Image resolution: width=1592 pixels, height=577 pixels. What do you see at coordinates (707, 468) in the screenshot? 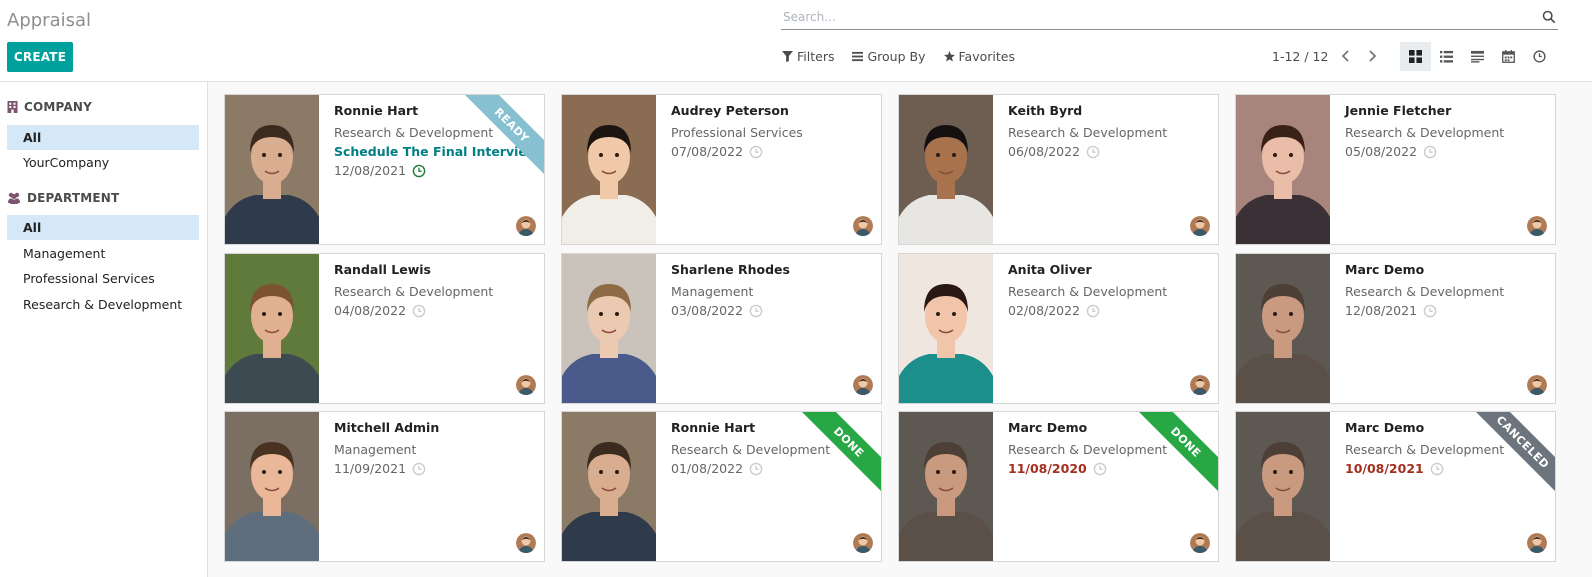
I see `deadline-date: 01/08/2022` at bounding box center [707, 468].